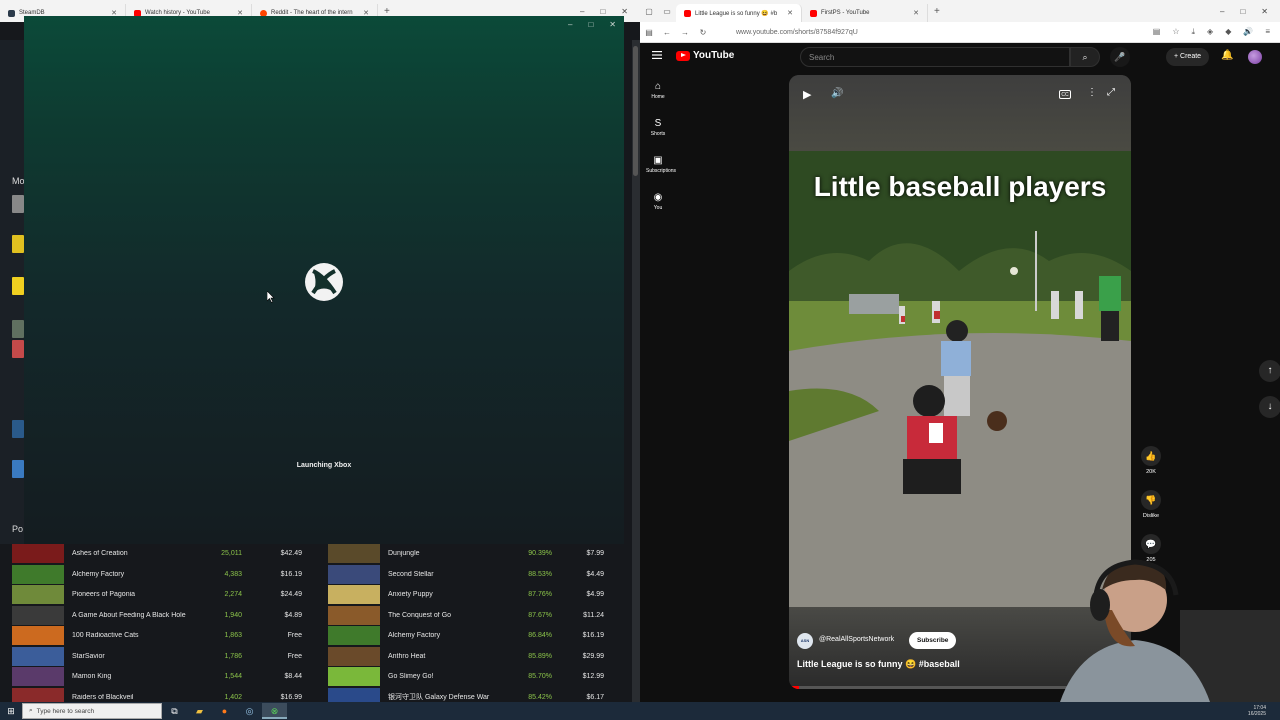 This screenshot has width=1280, height=720. Describe the element at coordinates (11, 711) in the screenshot. I see `windows-start-icon: ⊞` at that location.